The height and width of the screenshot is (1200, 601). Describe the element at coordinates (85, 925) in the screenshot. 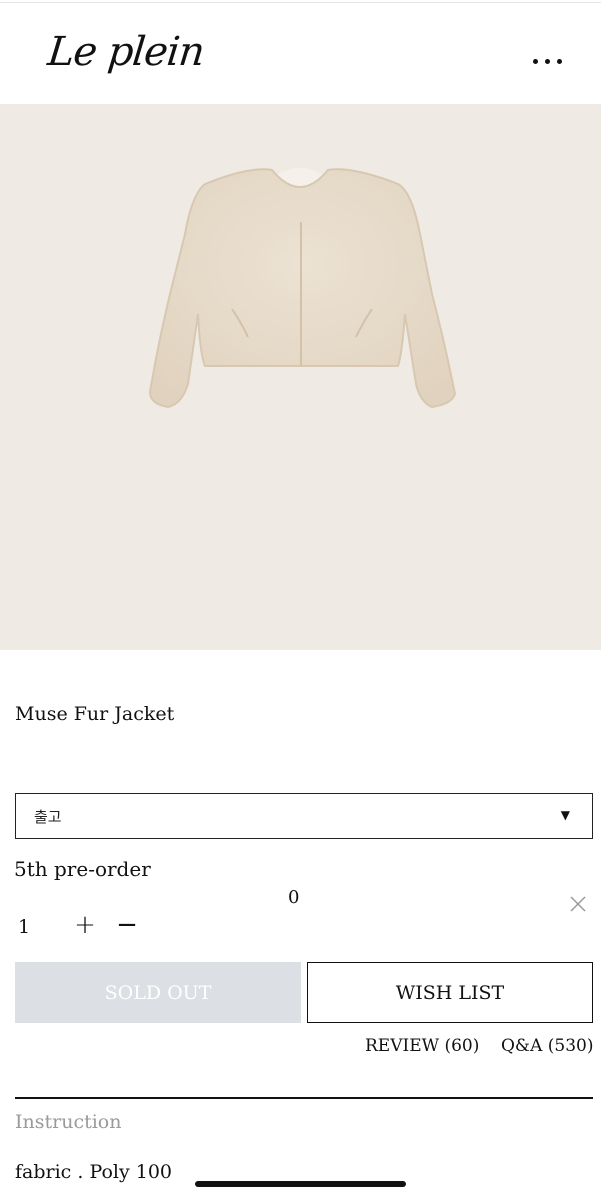

I see `quantity-increase-button: +` at that location.